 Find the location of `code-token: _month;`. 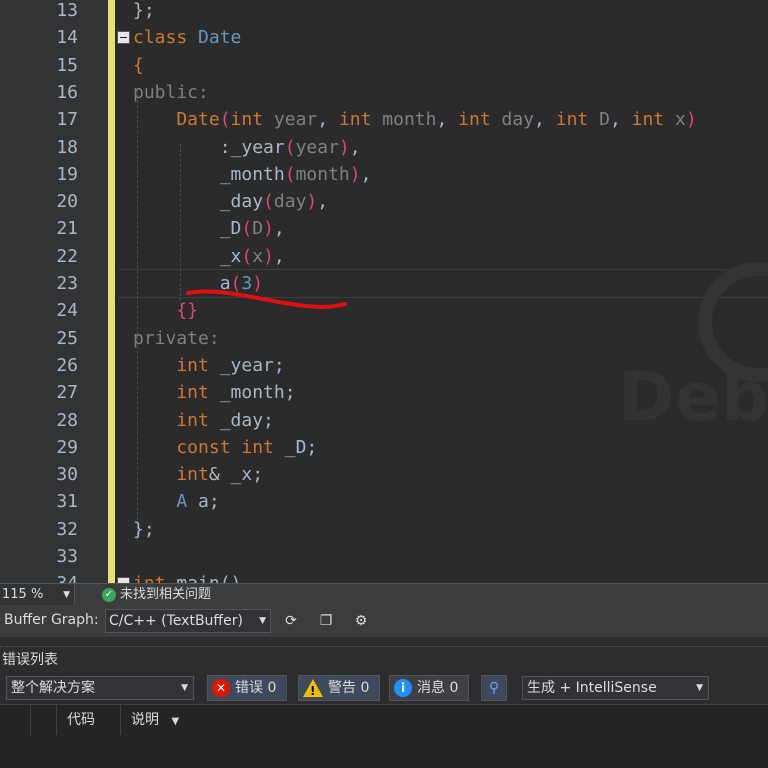

code-token: _month; is located at coordinates (252, 393).